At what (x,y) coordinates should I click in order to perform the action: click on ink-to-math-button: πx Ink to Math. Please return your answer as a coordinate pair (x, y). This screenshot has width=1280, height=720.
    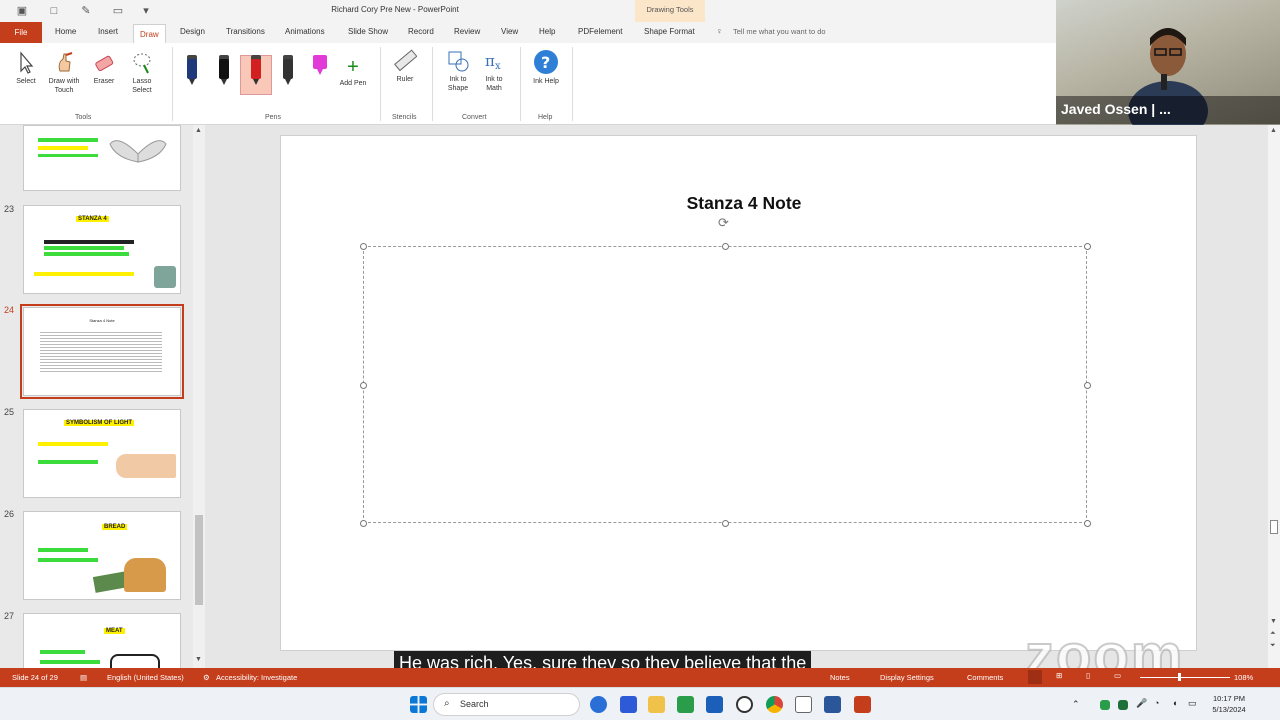
    Looking at the image, I should click on (494, 71).